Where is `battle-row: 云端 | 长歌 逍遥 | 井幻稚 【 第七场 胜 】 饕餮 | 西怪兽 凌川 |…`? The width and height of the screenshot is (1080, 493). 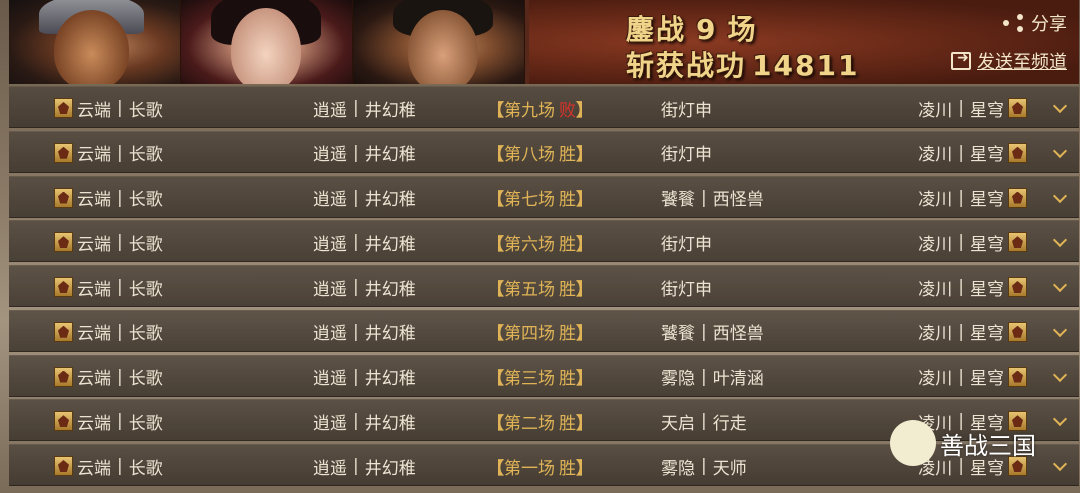 battle-row: 云端 | 长歌 逍遥 | 井幻稚 【 第七场 胜 】 饕餮 | 西怪兽 凌川 |… is located at coordinates (544, 197).